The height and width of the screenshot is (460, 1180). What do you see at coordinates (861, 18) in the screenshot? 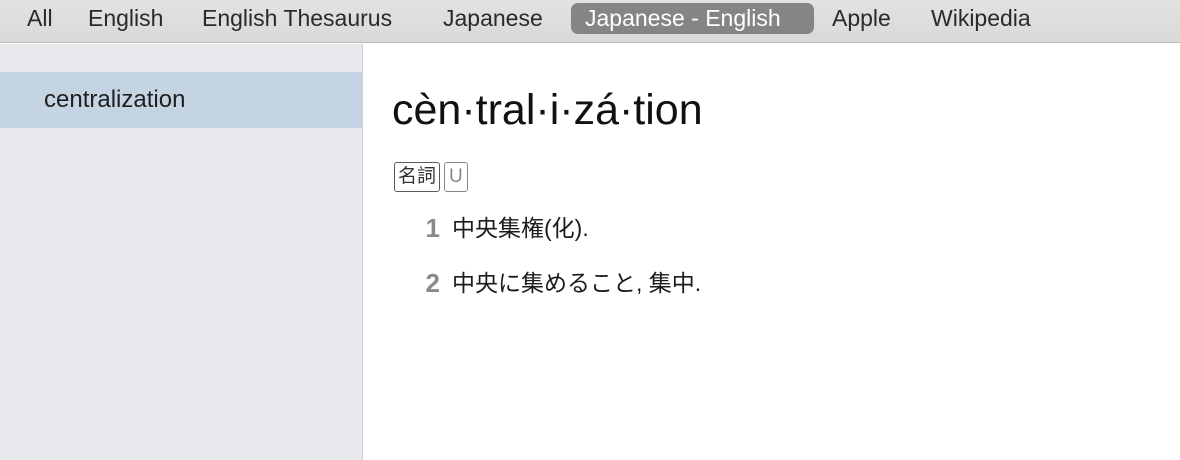
I see `tab-apple: Apple` at bounding box center [861, 18].